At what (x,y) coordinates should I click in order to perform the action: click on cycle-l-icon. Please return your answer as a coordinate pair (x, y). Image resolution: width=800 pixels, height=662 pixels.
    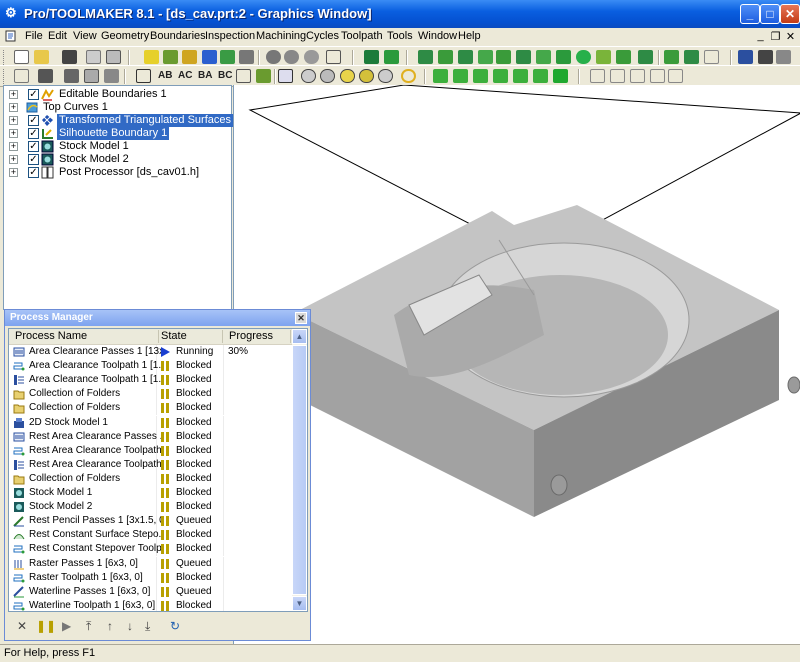
    Looking at the image, I should click on (645, 57).